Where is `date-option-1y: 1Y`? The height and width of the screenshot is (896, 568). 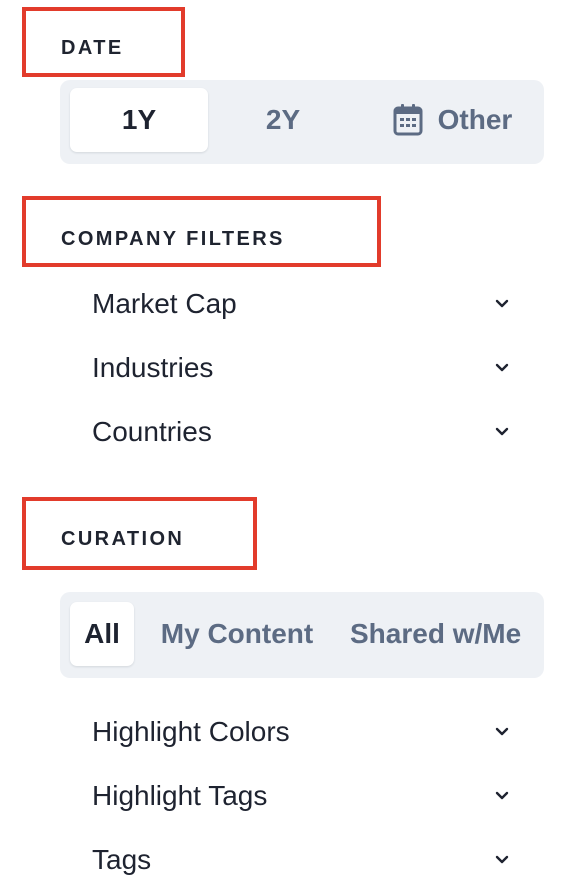
date-option-1y: 1Y is located at coordinates (139, 120).